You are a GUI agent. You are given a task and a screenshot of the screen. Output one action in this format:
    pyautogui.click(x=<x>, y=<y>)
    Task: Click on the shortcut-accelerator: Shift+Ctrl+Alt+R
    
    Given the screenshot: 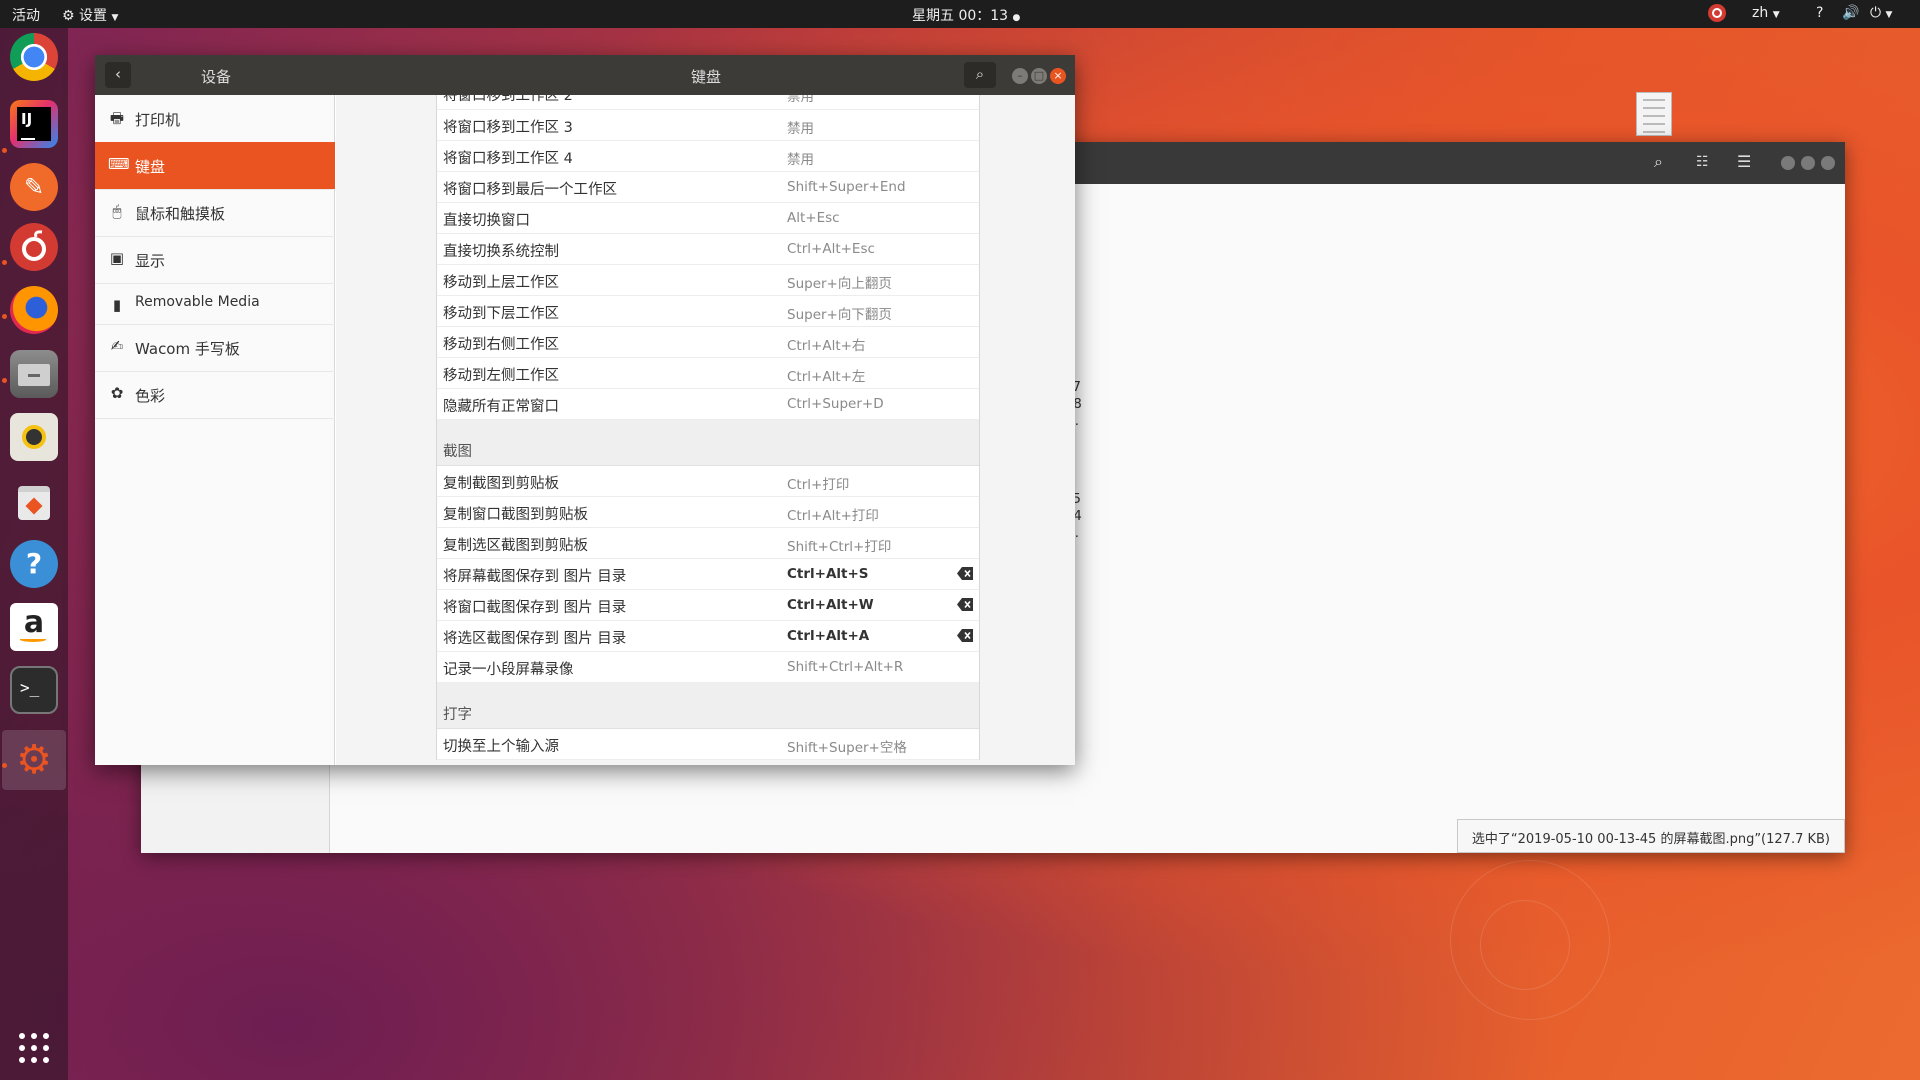 What is the action you would take?
    pyautogui.click(x=845, y=667)
    